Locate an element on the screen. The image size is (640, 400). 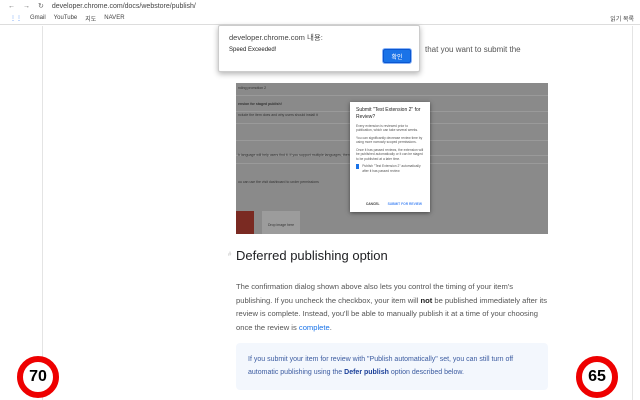
cancel-label: CANCEL is located at coordinates (372, 204).